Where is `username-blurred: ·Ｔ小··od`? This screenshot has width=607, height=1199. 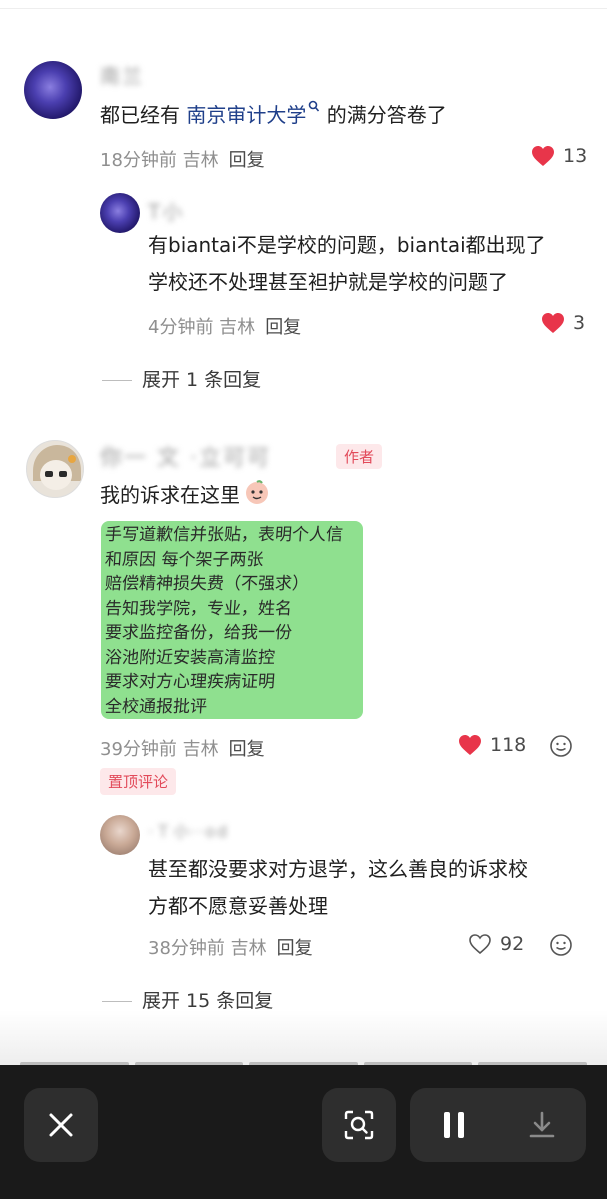 username-blurred: ·Ｔ小··od is located at coordinates (188, 830).